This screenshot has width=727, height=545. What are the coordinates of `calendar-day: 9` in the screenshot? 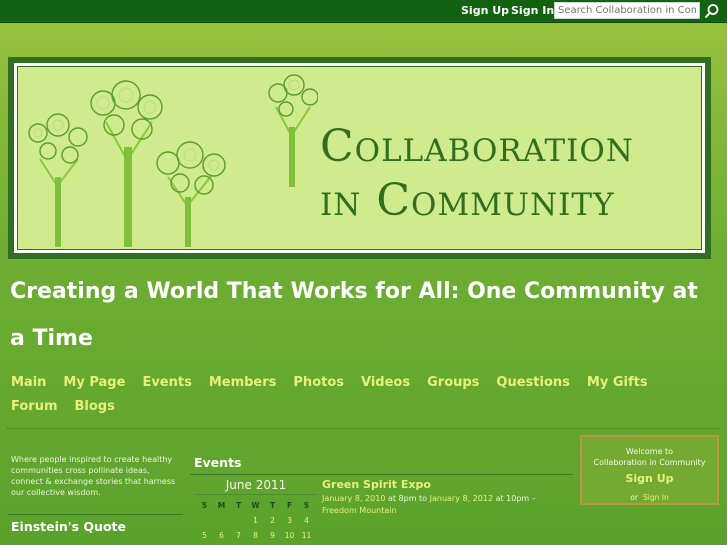 It's located at (272, 535).